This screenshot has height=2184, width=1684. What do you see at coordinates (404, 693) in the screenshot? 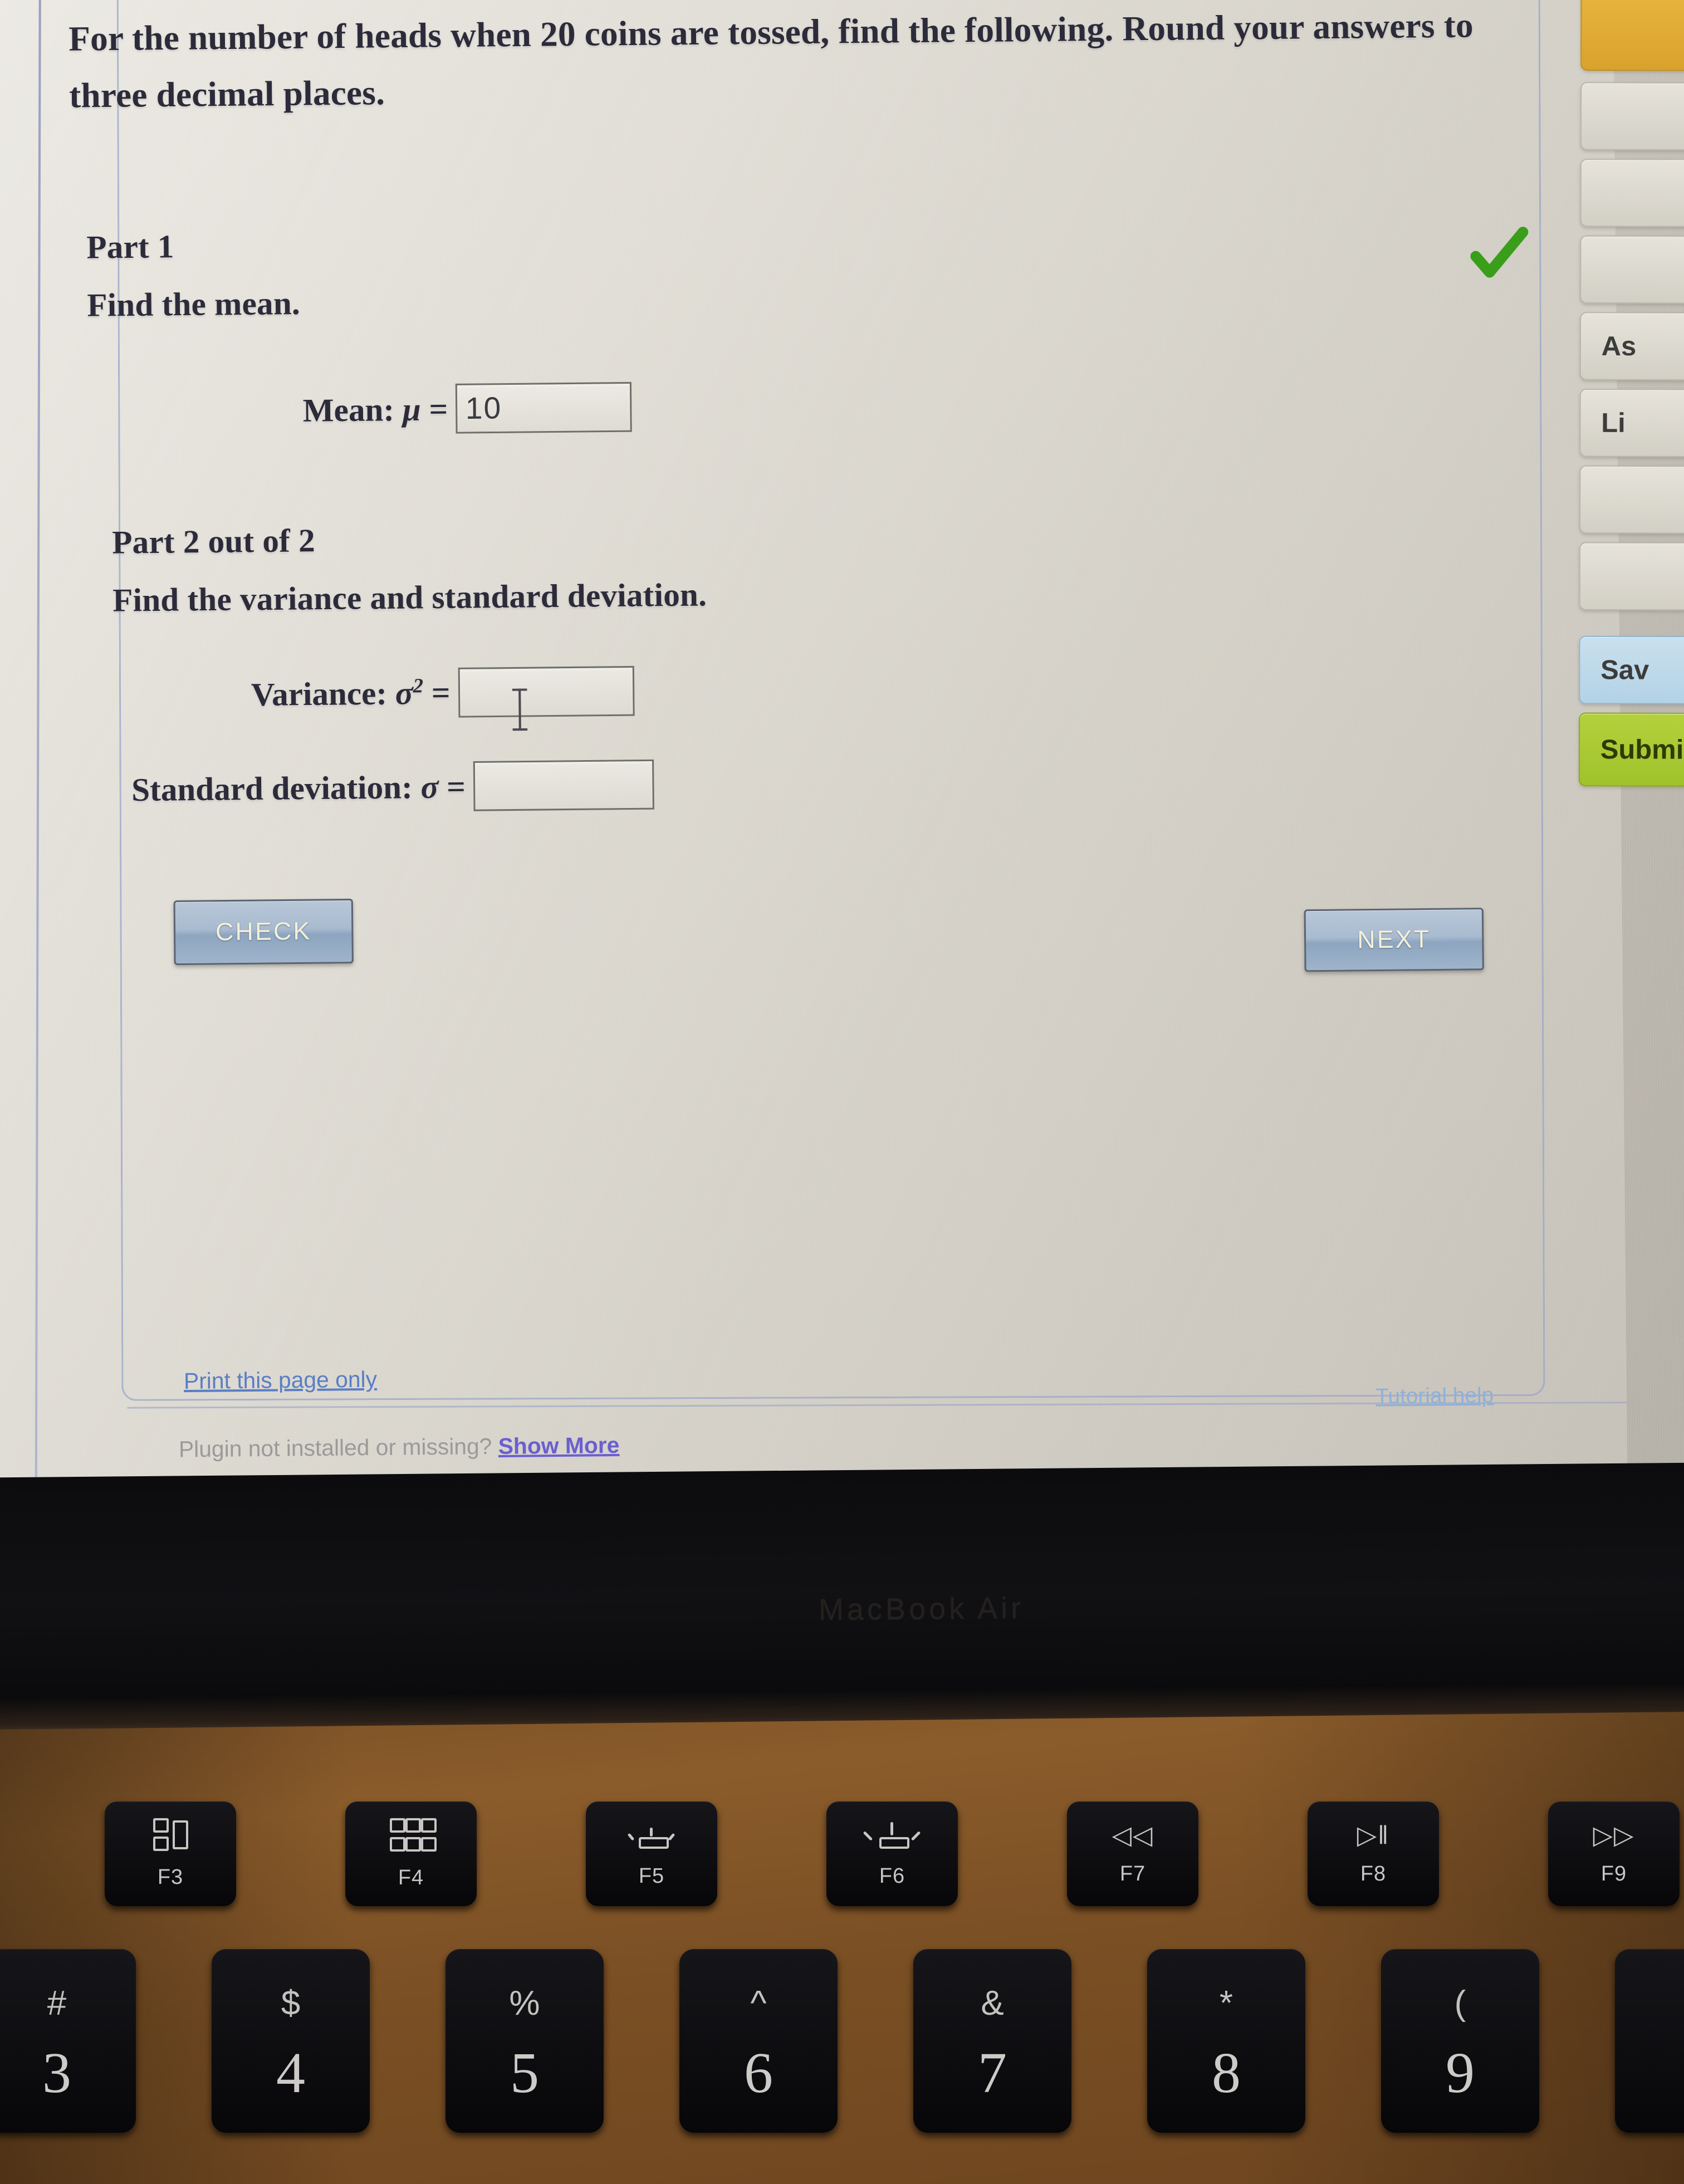
I see `sigma-symbol: σ` at bounding box center [404, 693].